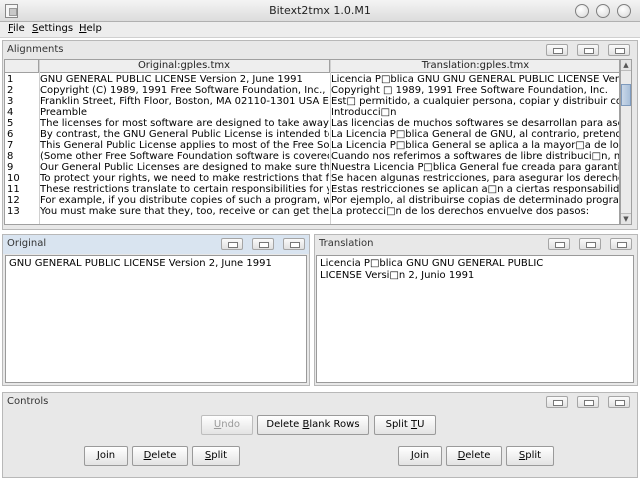 This screenshot has width=640, height=480. Describe the element at coordinates (56, 28) in the screenshot. I see `menu-settings-label: ettings` at that location.